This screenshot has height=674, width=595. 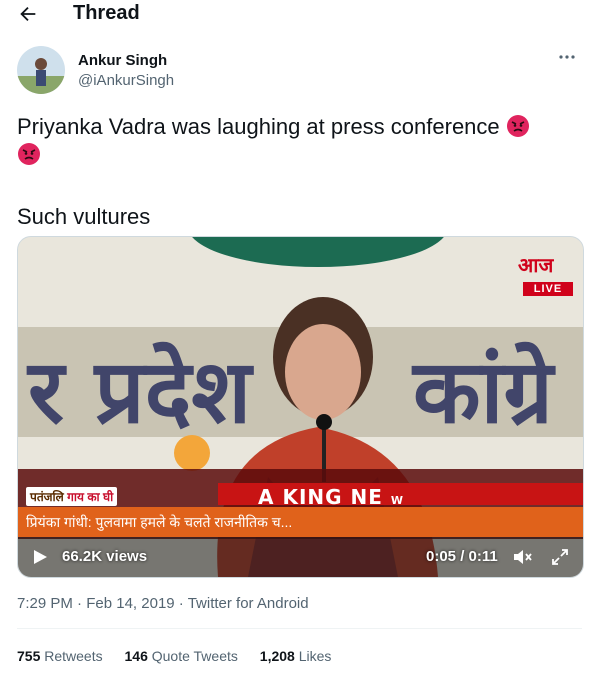 What do you see at coordinates (483, 391) in the screenshot?
I see `svg-text: कांग्रे` at bounding box center [483, 391].